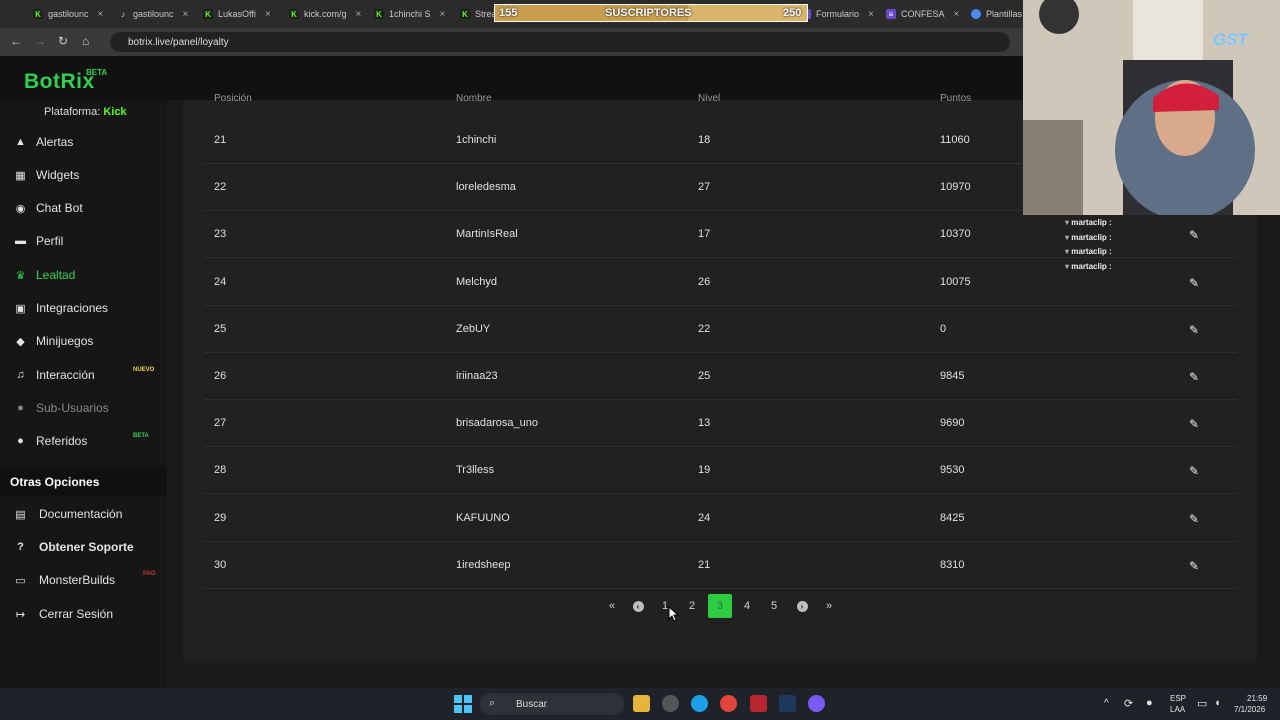 This screenshot has height=720, width=1280. What do you see at coordinates (955, 281) in the screenshot?
I see `cell-points: 10075` at bounding box center [955, 281].